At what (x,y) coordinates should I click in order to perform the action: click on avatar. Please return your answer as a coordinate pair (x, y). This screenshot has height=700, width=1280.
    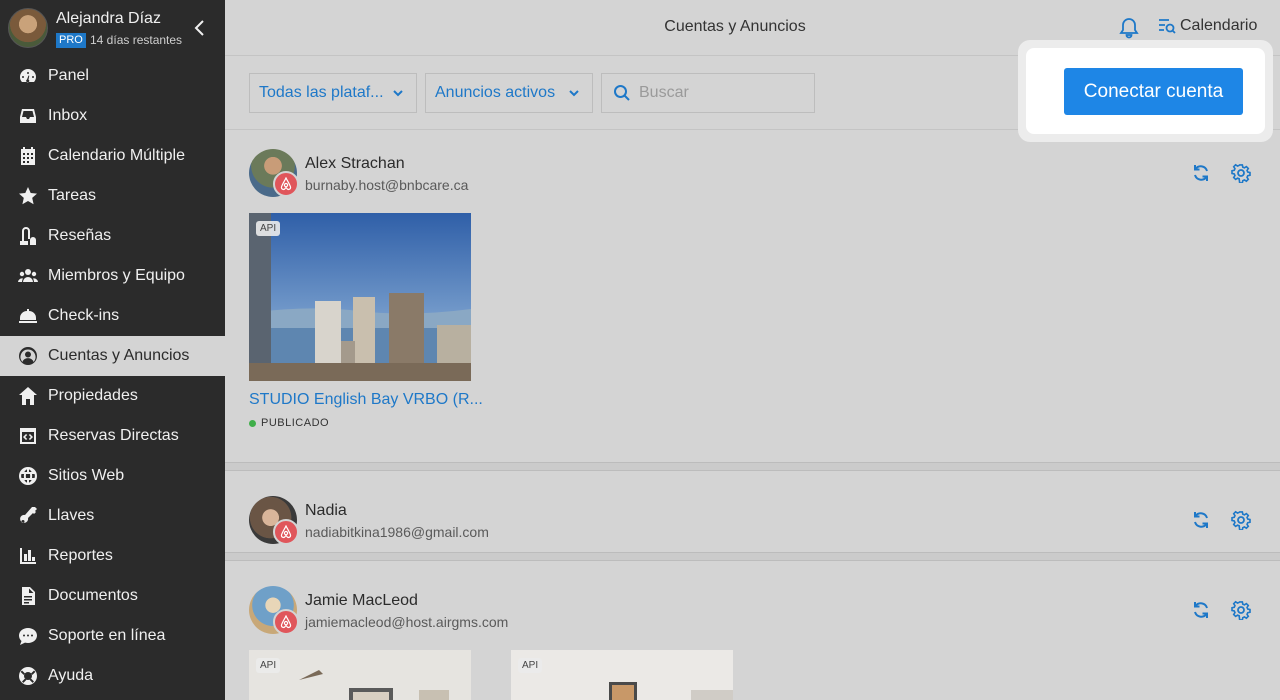
    Looking at the image, I should click on (28, 28).